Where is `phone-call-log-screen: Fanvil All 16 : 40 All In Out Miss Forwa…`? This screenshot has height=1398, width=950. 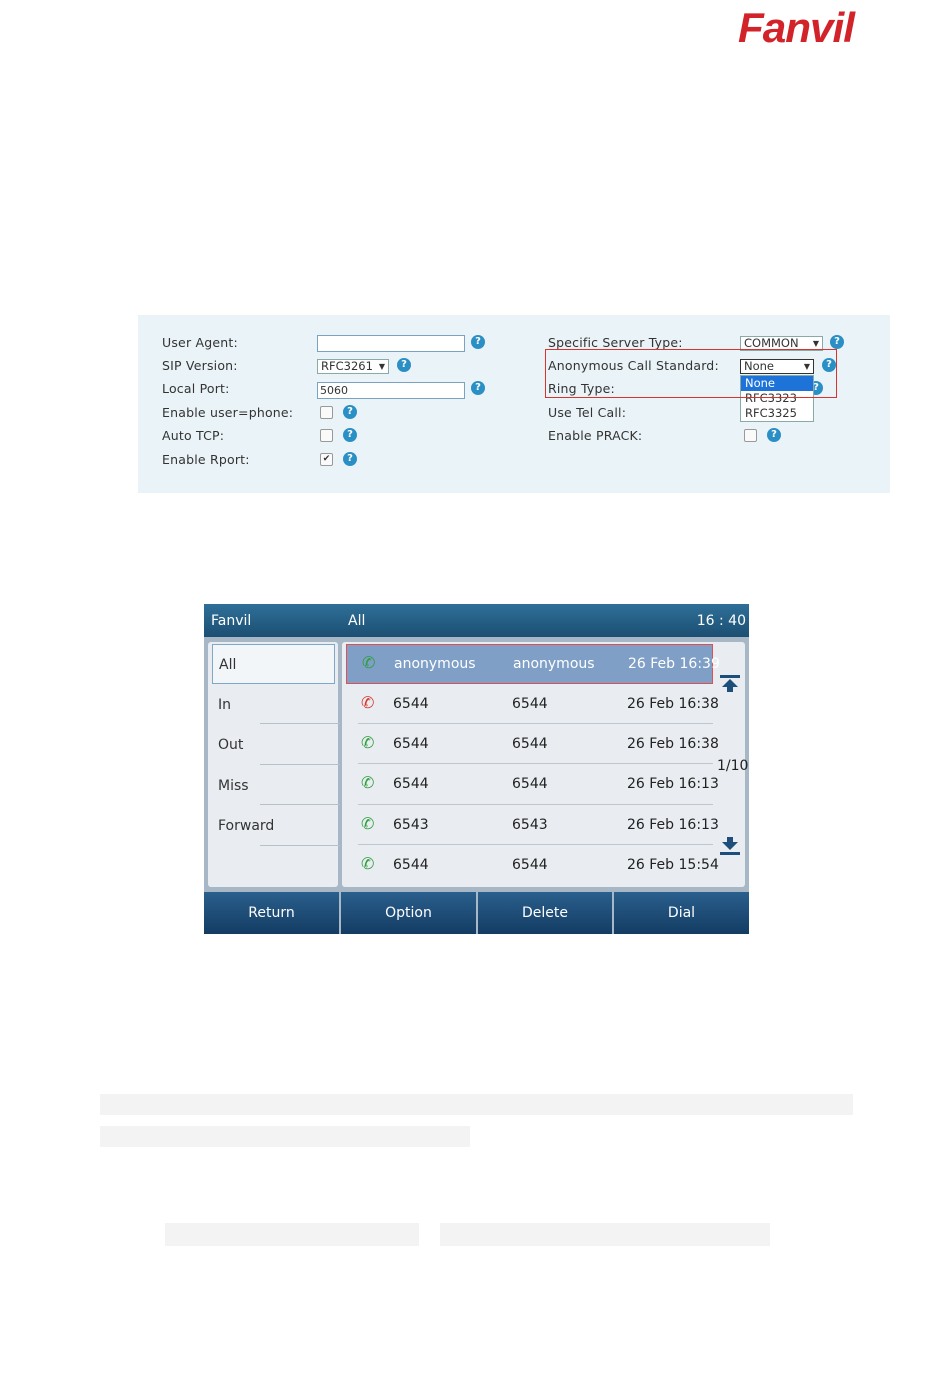 phone-call-log-screen: Fanvil All 16 : 40 All In Out Miss Forwa… is located at coordinates (476, 769).